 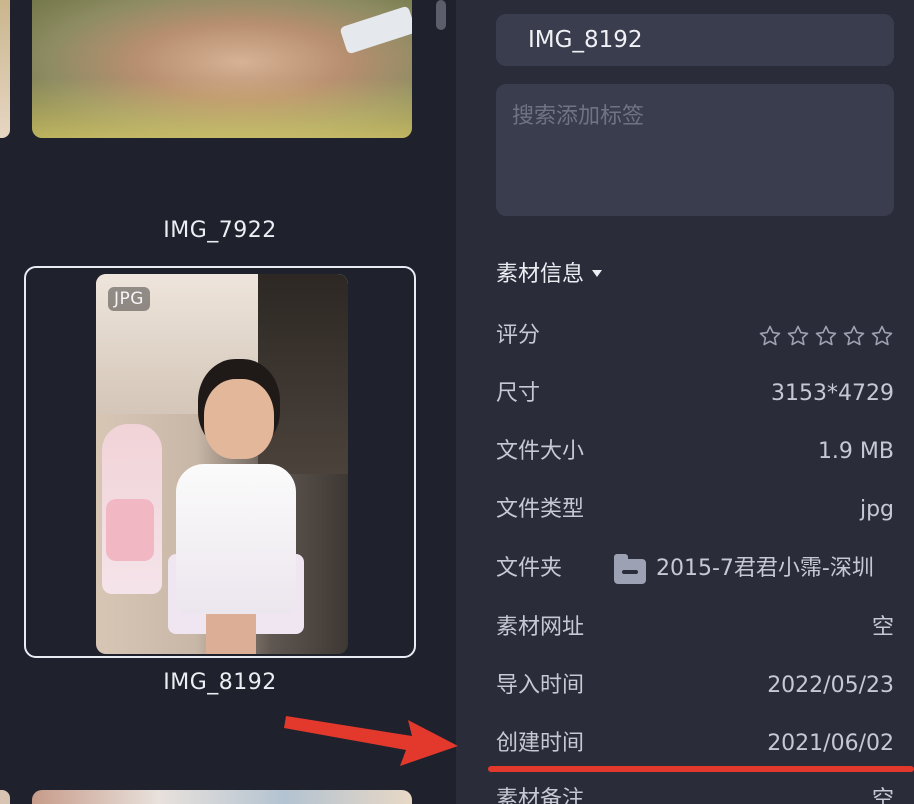 I want to click on file-name-field: IMG_8192, so click(x=695, y=40).